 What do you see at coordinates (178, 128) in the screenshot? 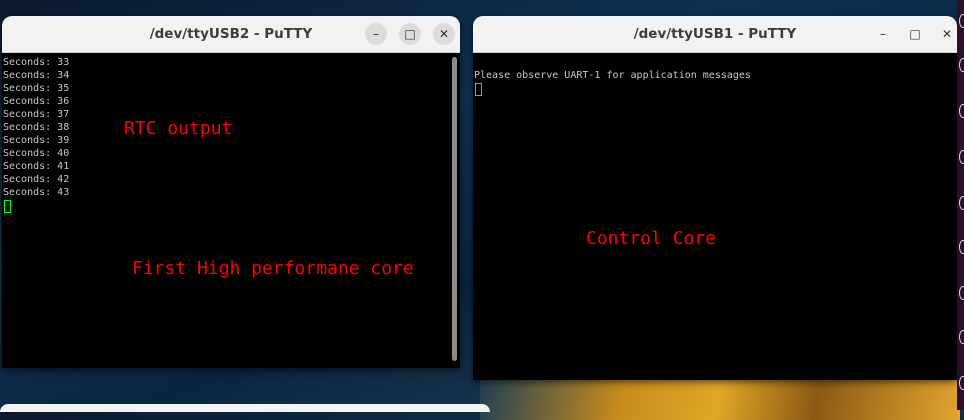
I see `annotation-rtc-output: RTC output` at bounding box center [178, 128].